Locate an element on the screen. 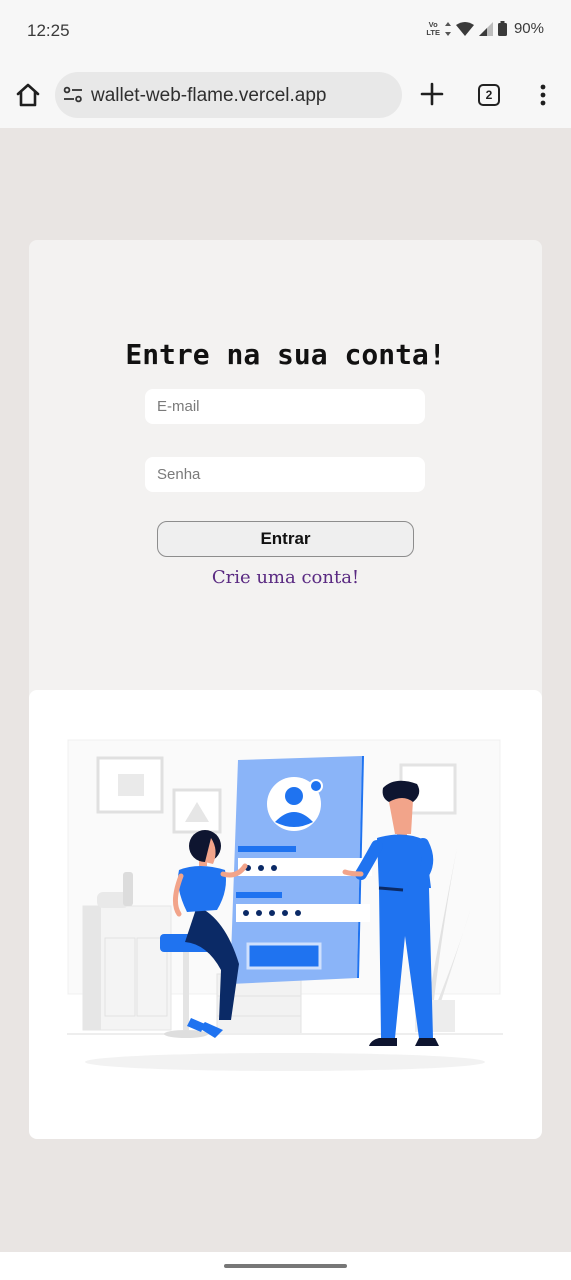  wall-frame-art is located at coordinates (131, 785).